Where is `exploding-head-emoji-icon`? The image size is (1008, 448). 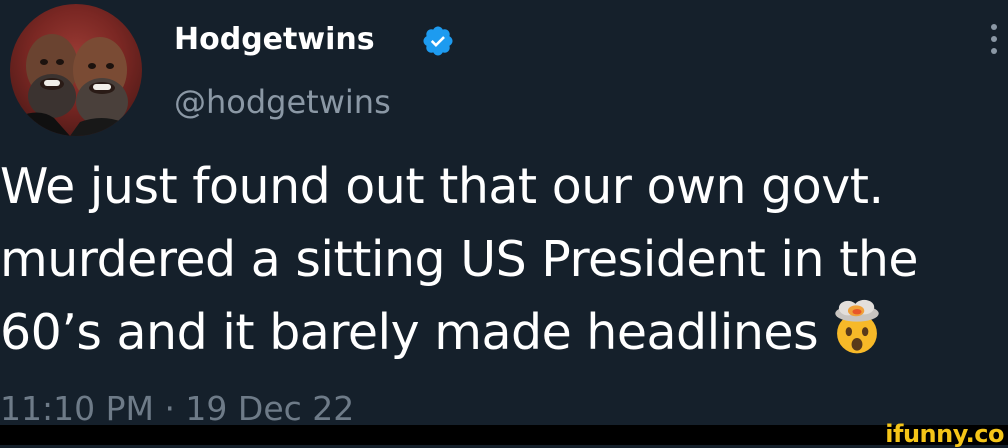
exploding-head-emoji-icon is located at coordinates (857, 326).